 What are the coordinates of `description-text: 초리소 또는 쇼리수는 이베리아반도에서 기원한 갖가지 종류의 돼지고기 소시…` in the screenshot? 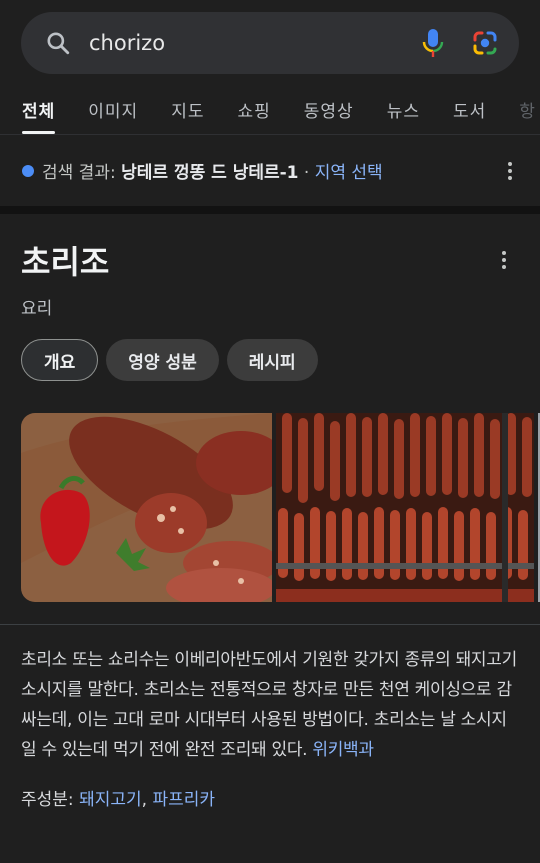 It's located at (269, 705).